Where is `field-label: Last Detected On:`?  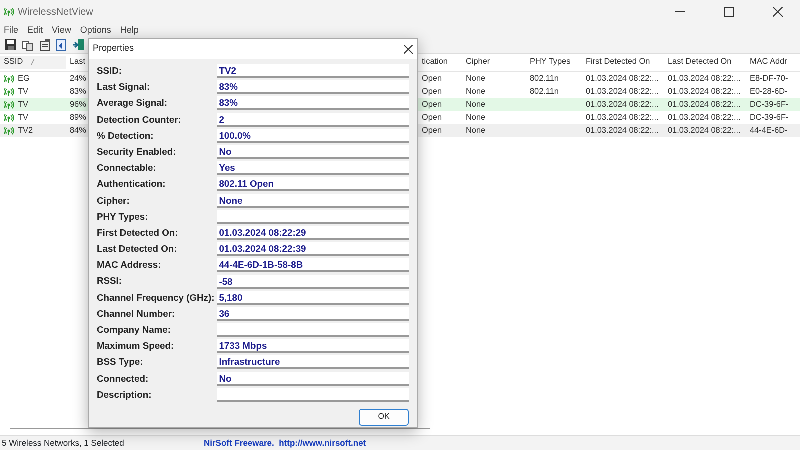 field-label: Last Detected On: is located at coordinates (137, 249).